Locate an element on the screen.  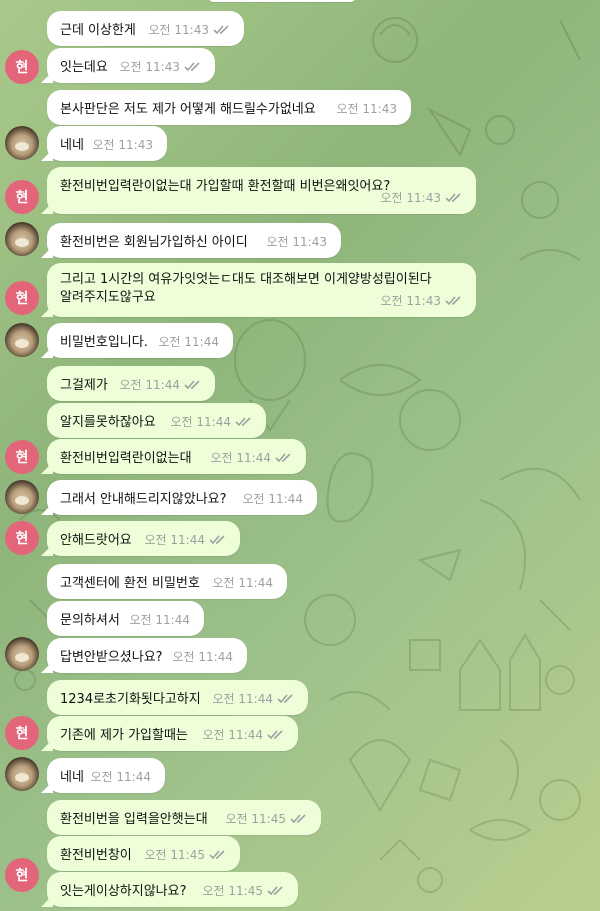
message-bubble: 네네 오전 11:44 is located at coordinates (103, 775).